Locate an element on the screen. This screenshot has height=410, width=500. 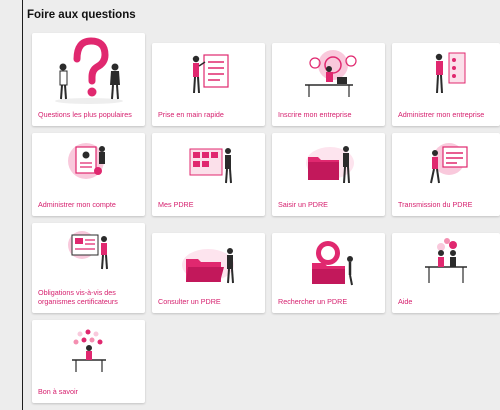
faq-card-rechercher-pdre: Rechercher un PDRE is located at coordinates (328, 273).